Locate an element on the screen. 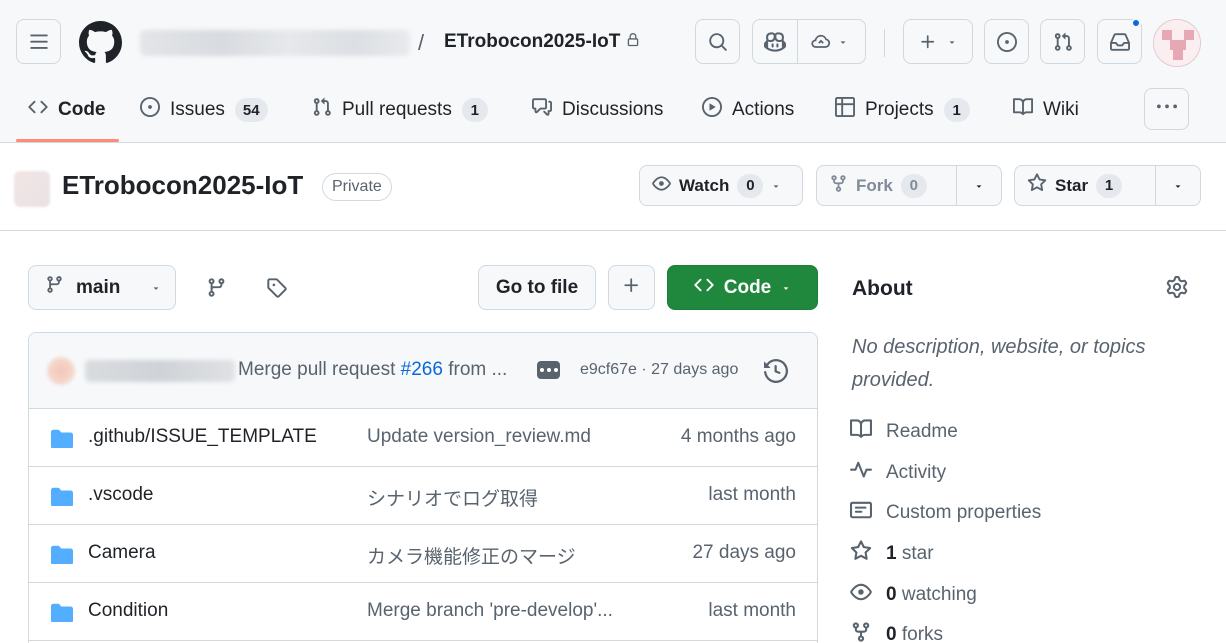 The width and height of the screenshot is (1226, 643). tab-actions: Actions is located at coordinates (748, 110).